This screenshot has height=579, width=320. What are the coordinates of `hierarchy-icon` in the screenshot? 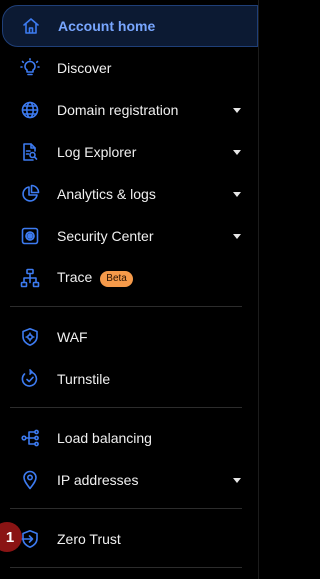 It's located at (30, 278).